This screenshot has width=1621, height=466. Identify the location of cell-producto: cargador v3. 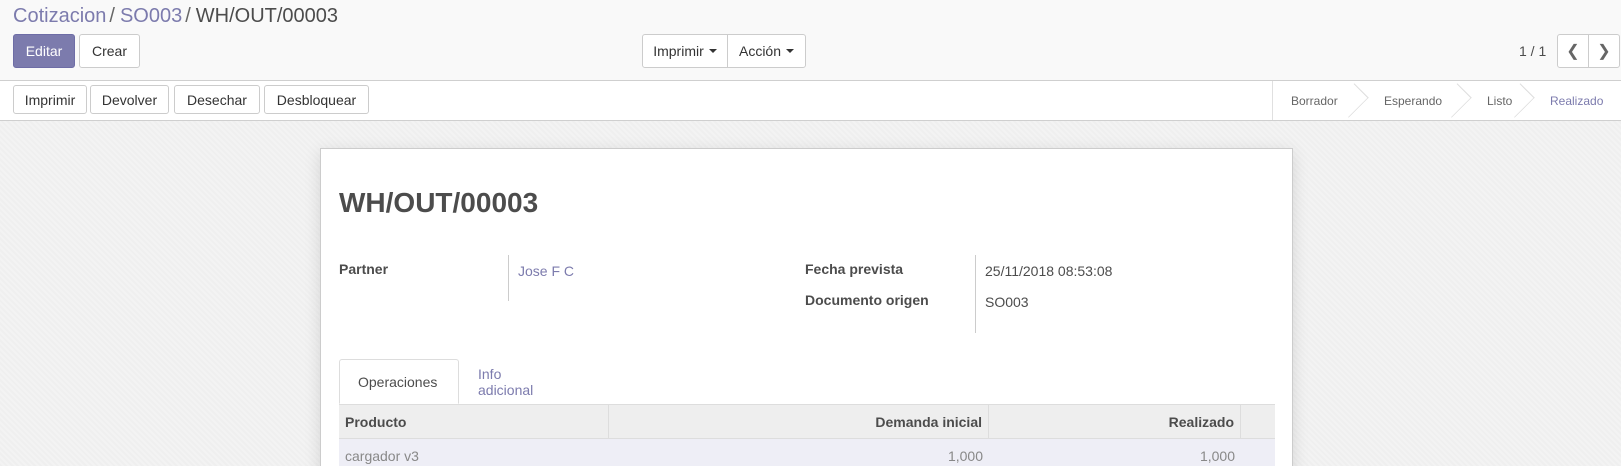
(382, 456).